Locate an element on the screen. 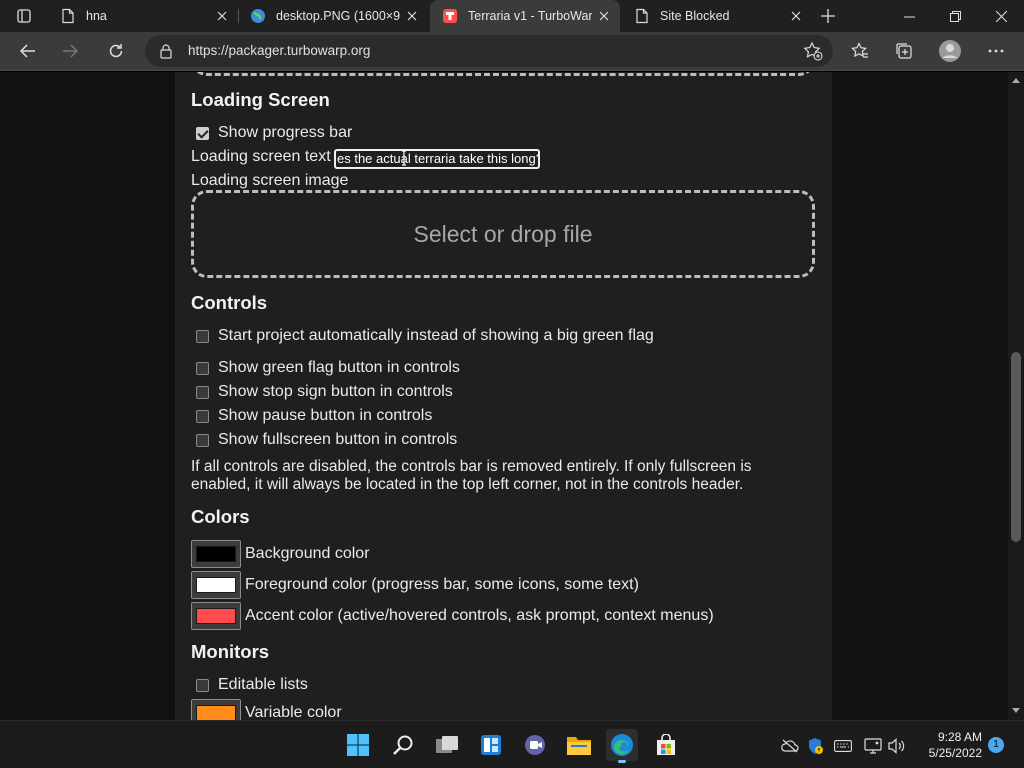 The width and height of the screenshot is (1024, 768). favorites-button is located at coordinates (860, 51).